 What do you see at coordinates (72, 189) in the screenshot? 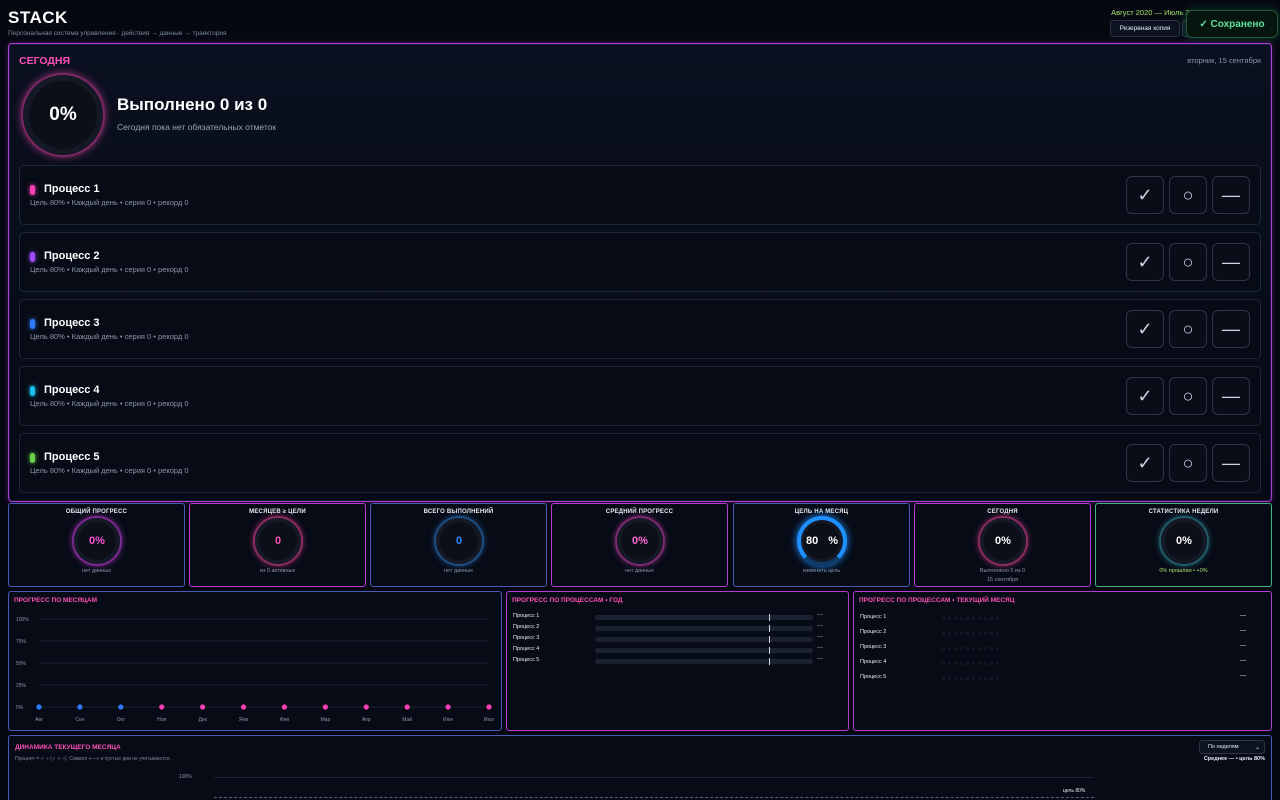
I see `process-name: Процесс 1` at bounding box center [72, 189].